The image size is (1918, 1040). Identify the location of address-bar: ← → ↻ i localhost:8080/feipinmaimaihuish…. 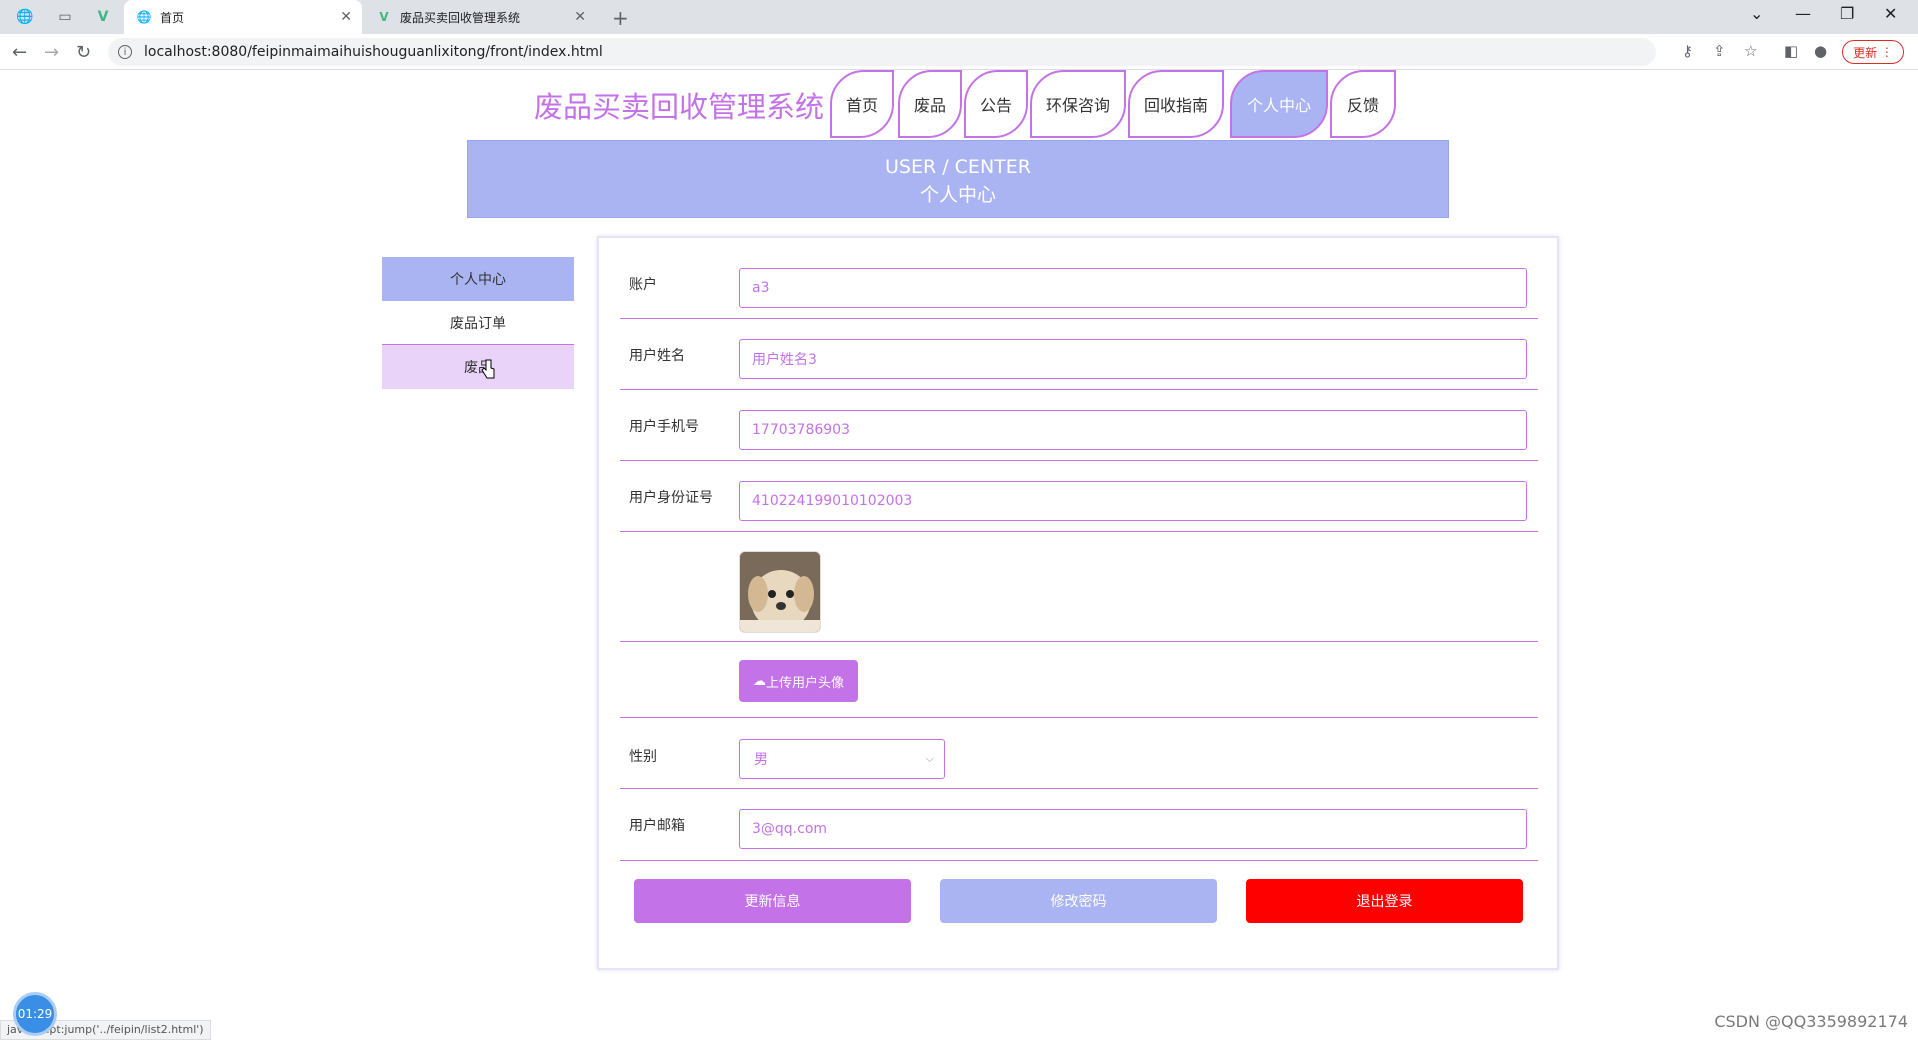
(959, 52).